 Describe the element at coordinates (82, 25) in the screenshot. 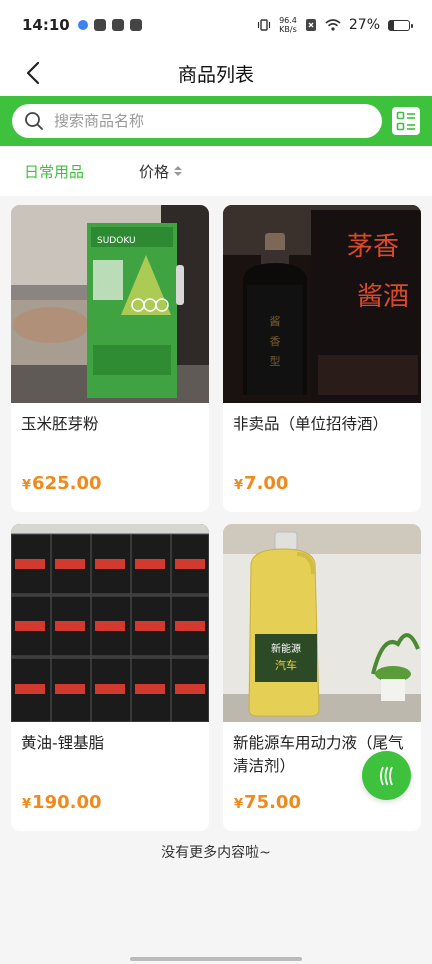

I see `notification-icon` at that location.